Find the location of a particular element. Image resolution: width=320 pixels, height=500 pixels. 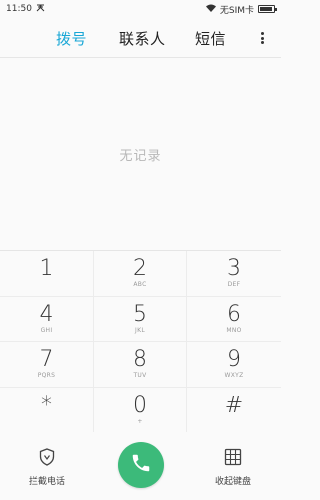

key-digit: 1 is located at coordinates (46, 269).